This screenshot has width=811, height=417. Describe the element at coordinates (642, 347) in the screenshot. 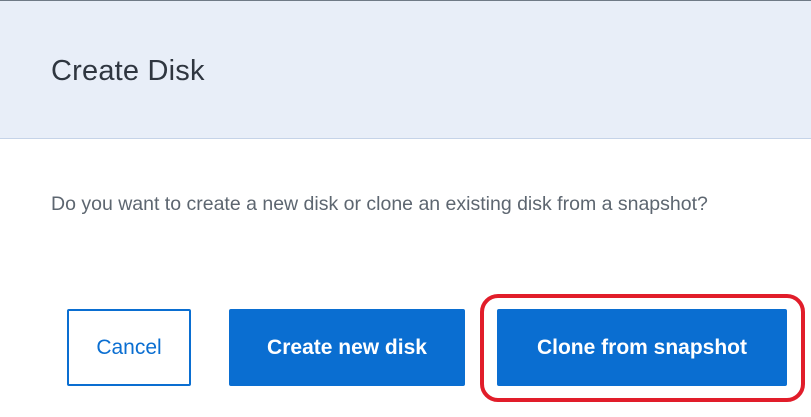

I see `clone-from-snapshot-button: Clone from snapshot` at that location.